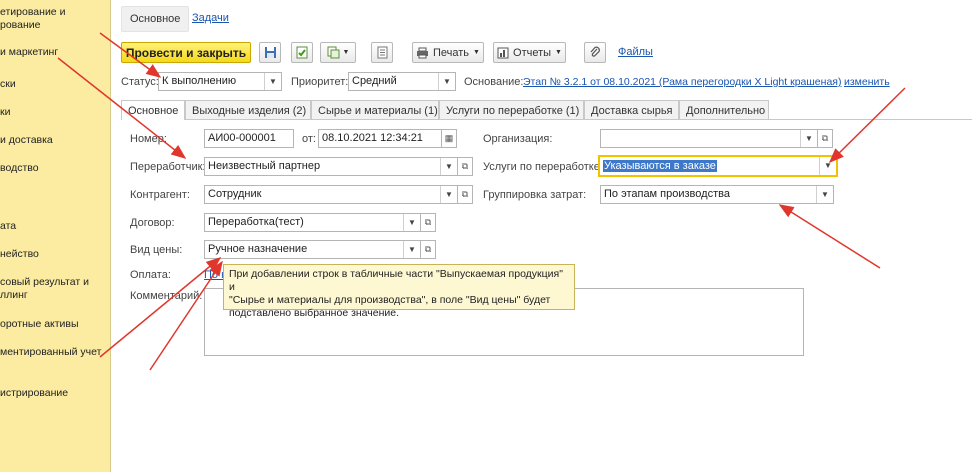 The width and height of the screenshot is (972, 472). What do you see at coordinates (235, 194) in the screenshot?
I see `counterparty-value: Сотрудник` at bounding box center [235, 194].